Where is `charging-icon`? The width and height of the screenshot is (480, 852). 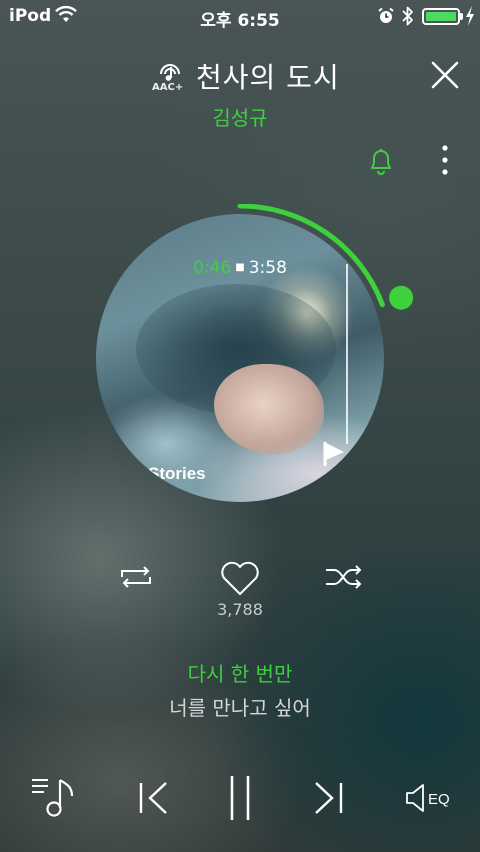
charging-icon is located at coordinates (470, 16).